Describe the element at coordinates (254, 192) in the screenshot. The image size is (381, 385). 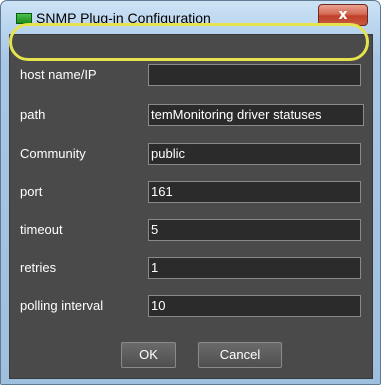
I see `port-input: 161` at that location.